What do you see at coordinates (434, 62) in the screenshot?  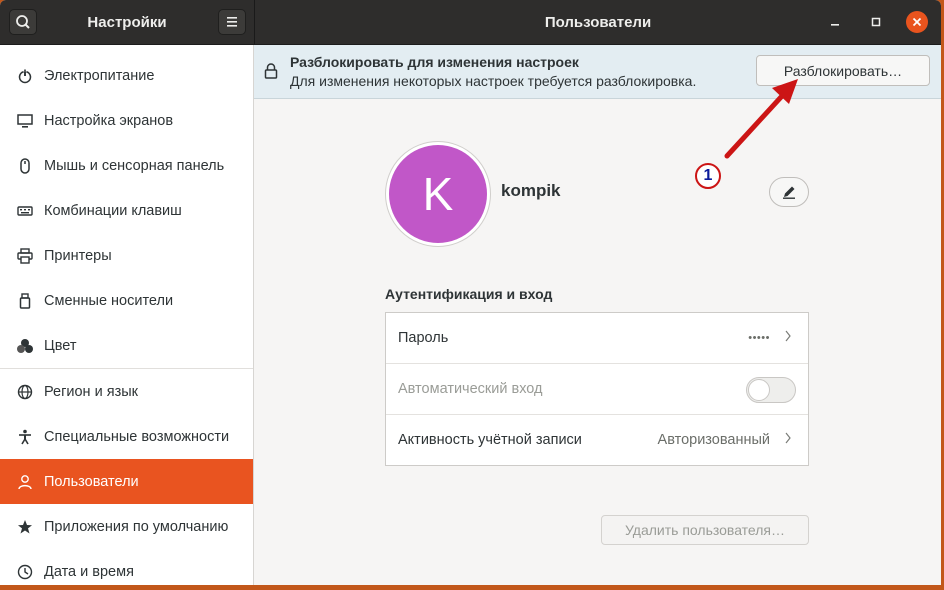 I see `infobar-title: Разблокировать для изменения настроек` at bounding box center [434, 62].